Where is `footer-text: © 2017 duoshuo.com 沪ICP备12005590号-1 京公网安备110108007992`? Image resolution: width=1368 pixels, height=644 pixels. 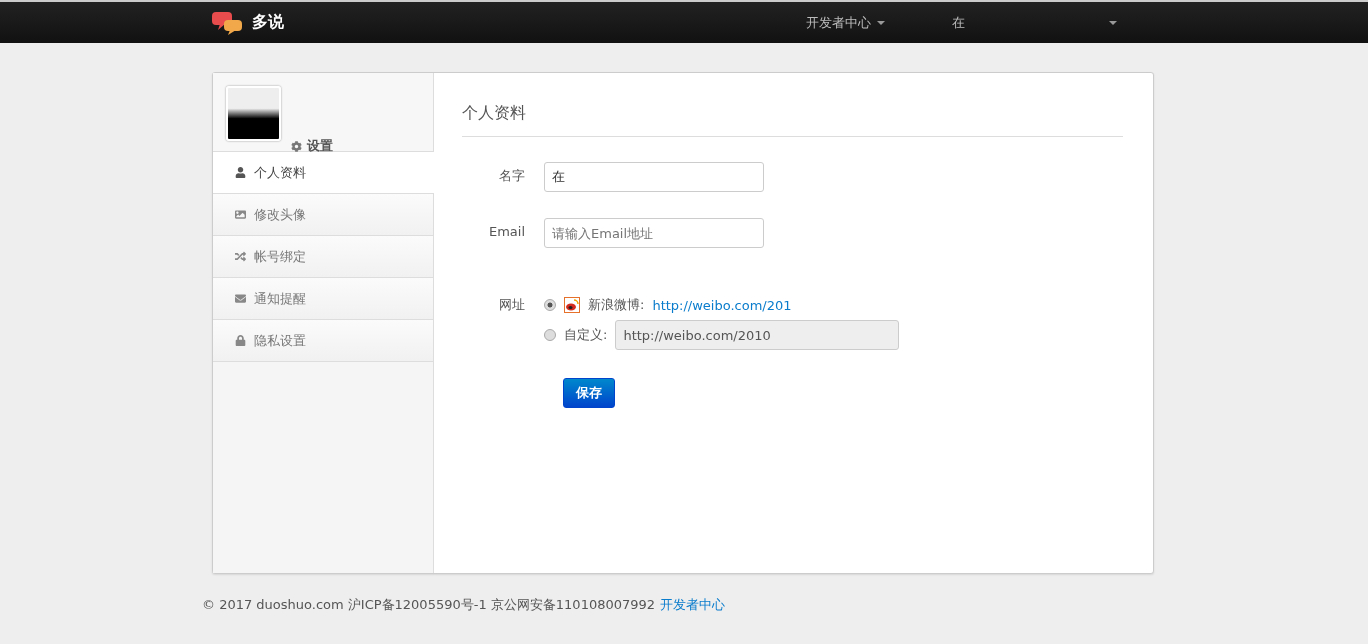
footer-text: © 2017 duoshuo.com 沪ICP备12005590号-1 京公网安备110108007992 is located at coordinates (429, 605).